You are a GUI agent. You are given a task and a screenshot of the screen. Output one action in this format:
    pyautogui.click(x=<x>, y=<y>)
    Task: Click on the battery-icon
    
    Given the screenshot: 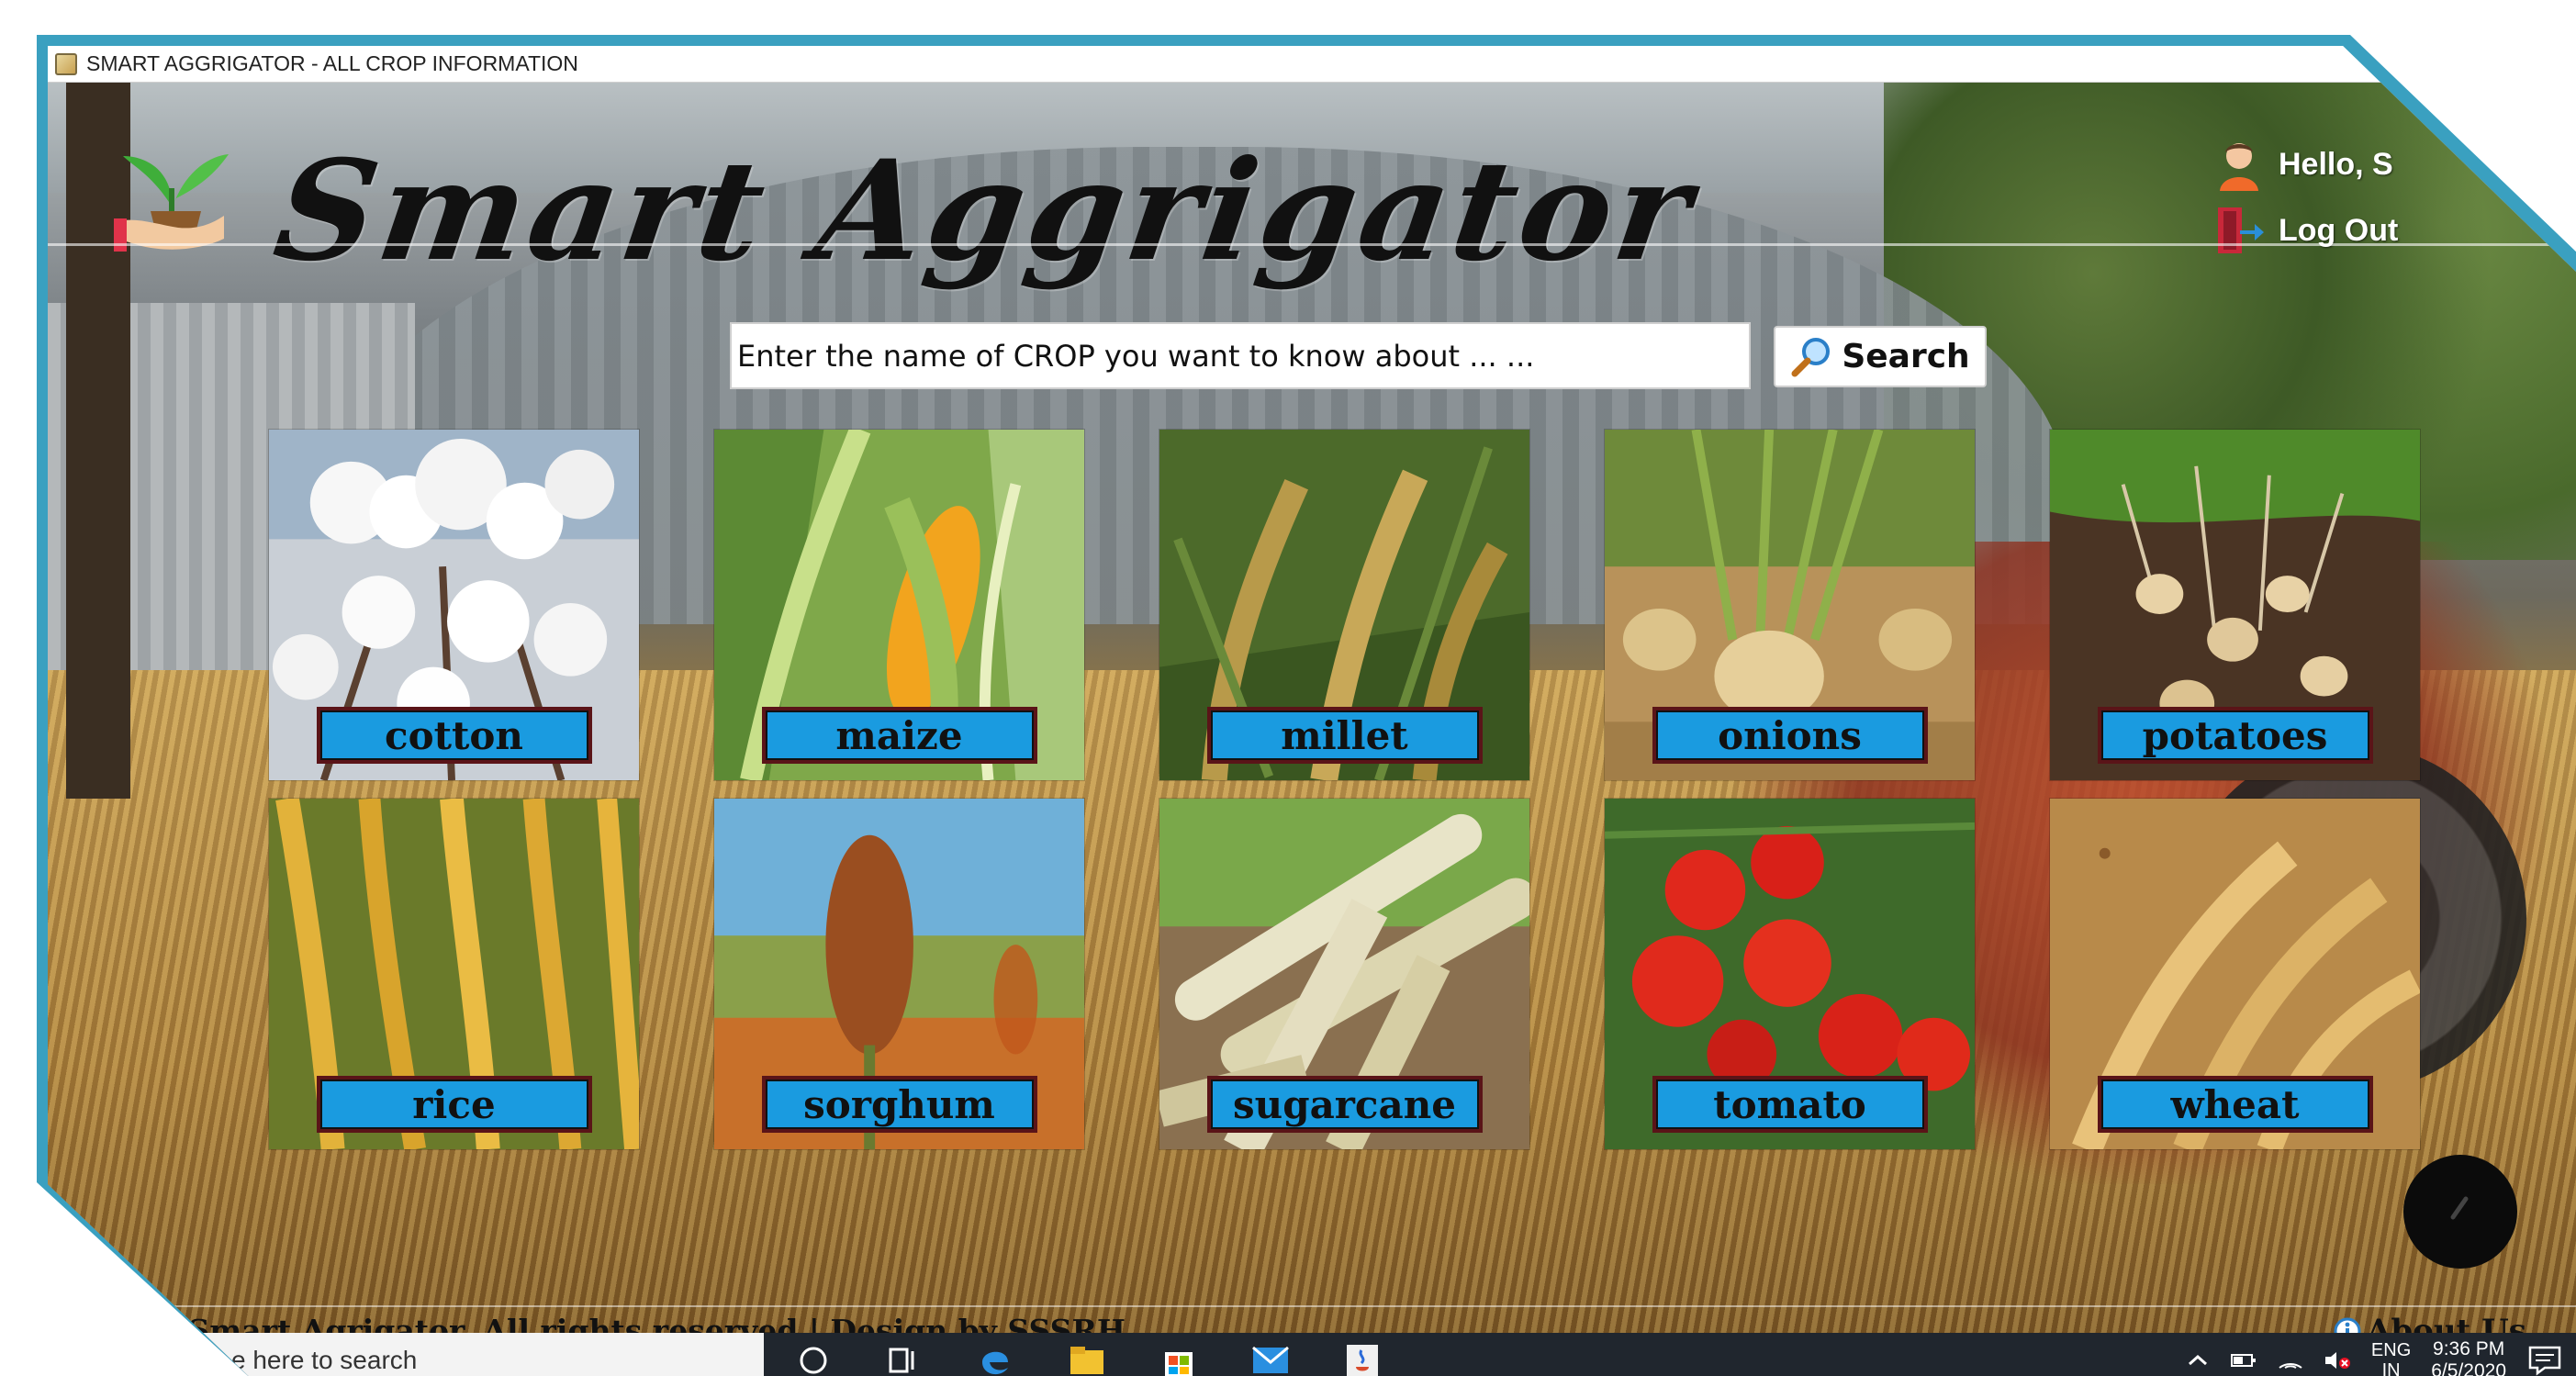 What is the action you would take?
    pyautogui.click(x=2243, y=1361)
    